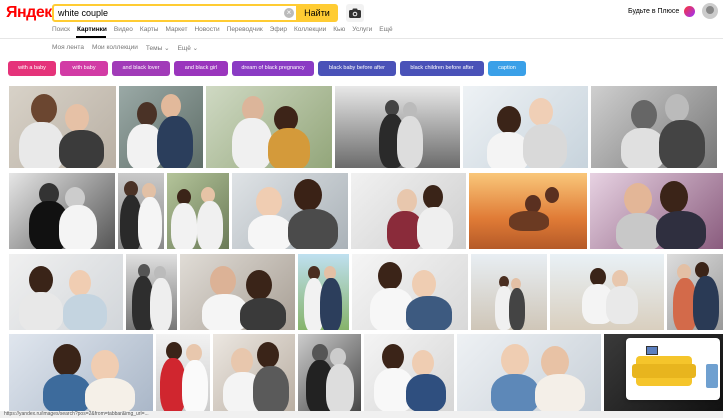  I want to click on tag-dream-of-black-pregnancy: dream of black pregnancy, so click(273, 68).